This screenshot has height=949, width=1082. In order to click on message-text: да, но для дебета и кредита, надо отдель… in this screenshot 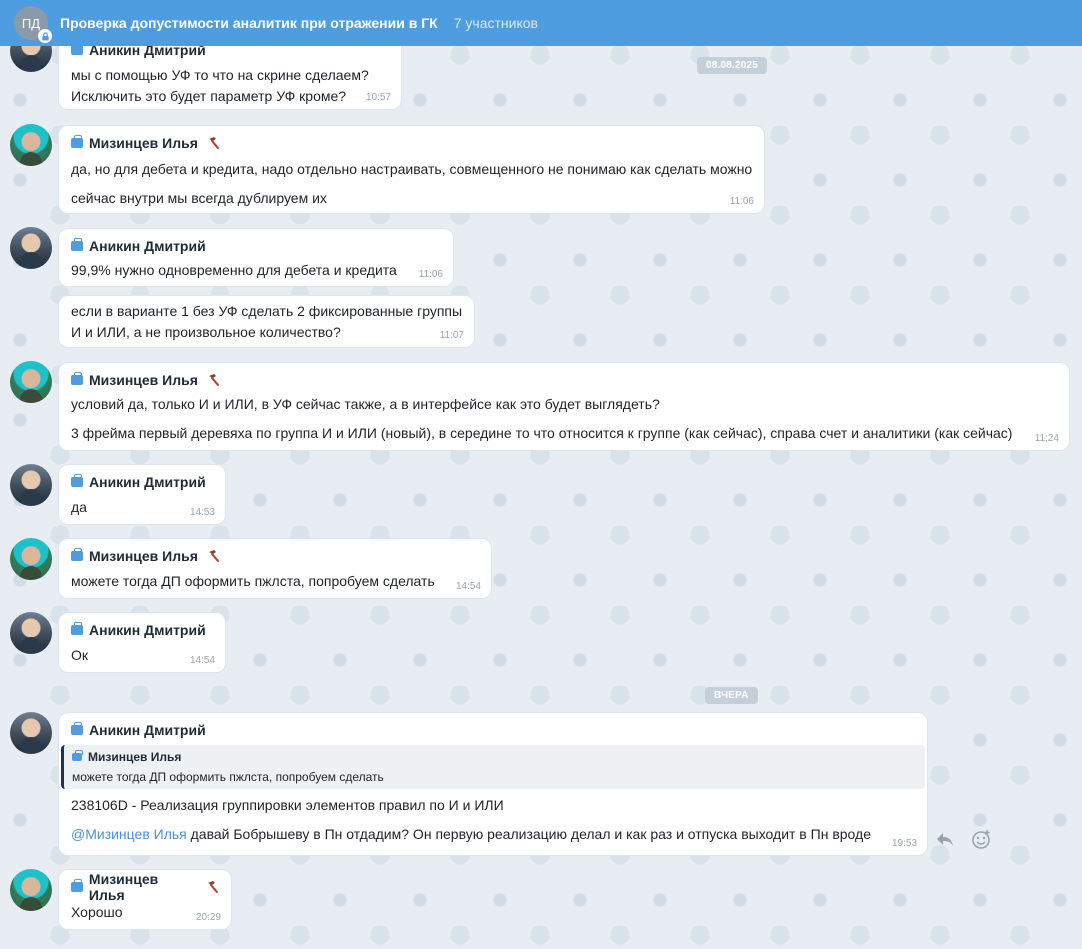, I will do `click(412, 169)`.